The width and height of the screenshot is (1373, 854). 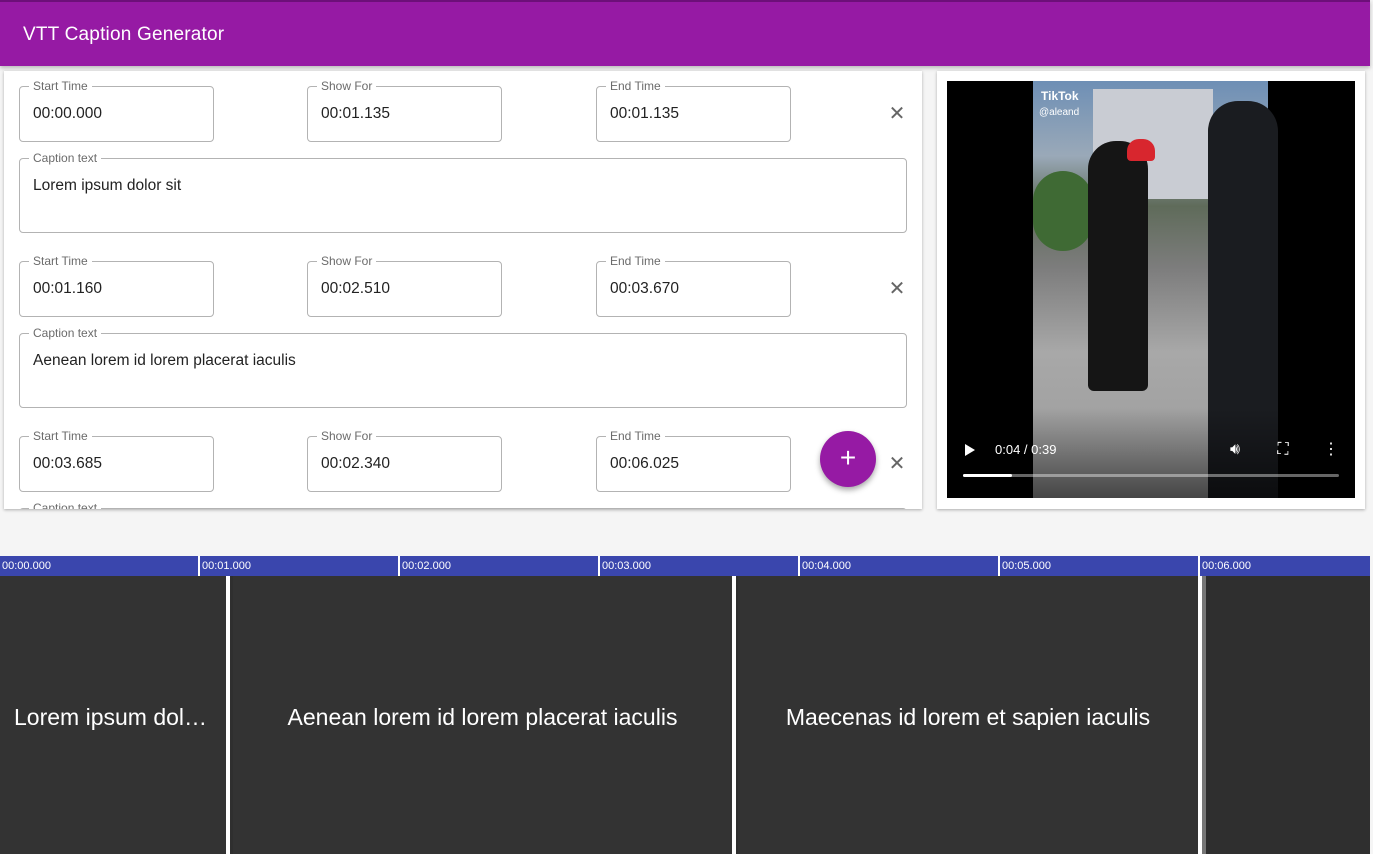 What do you see at coordinates (1059, 112) in the screenshot?
I see `watermark-handle: @aleand` at bounding box center [1059, 112].